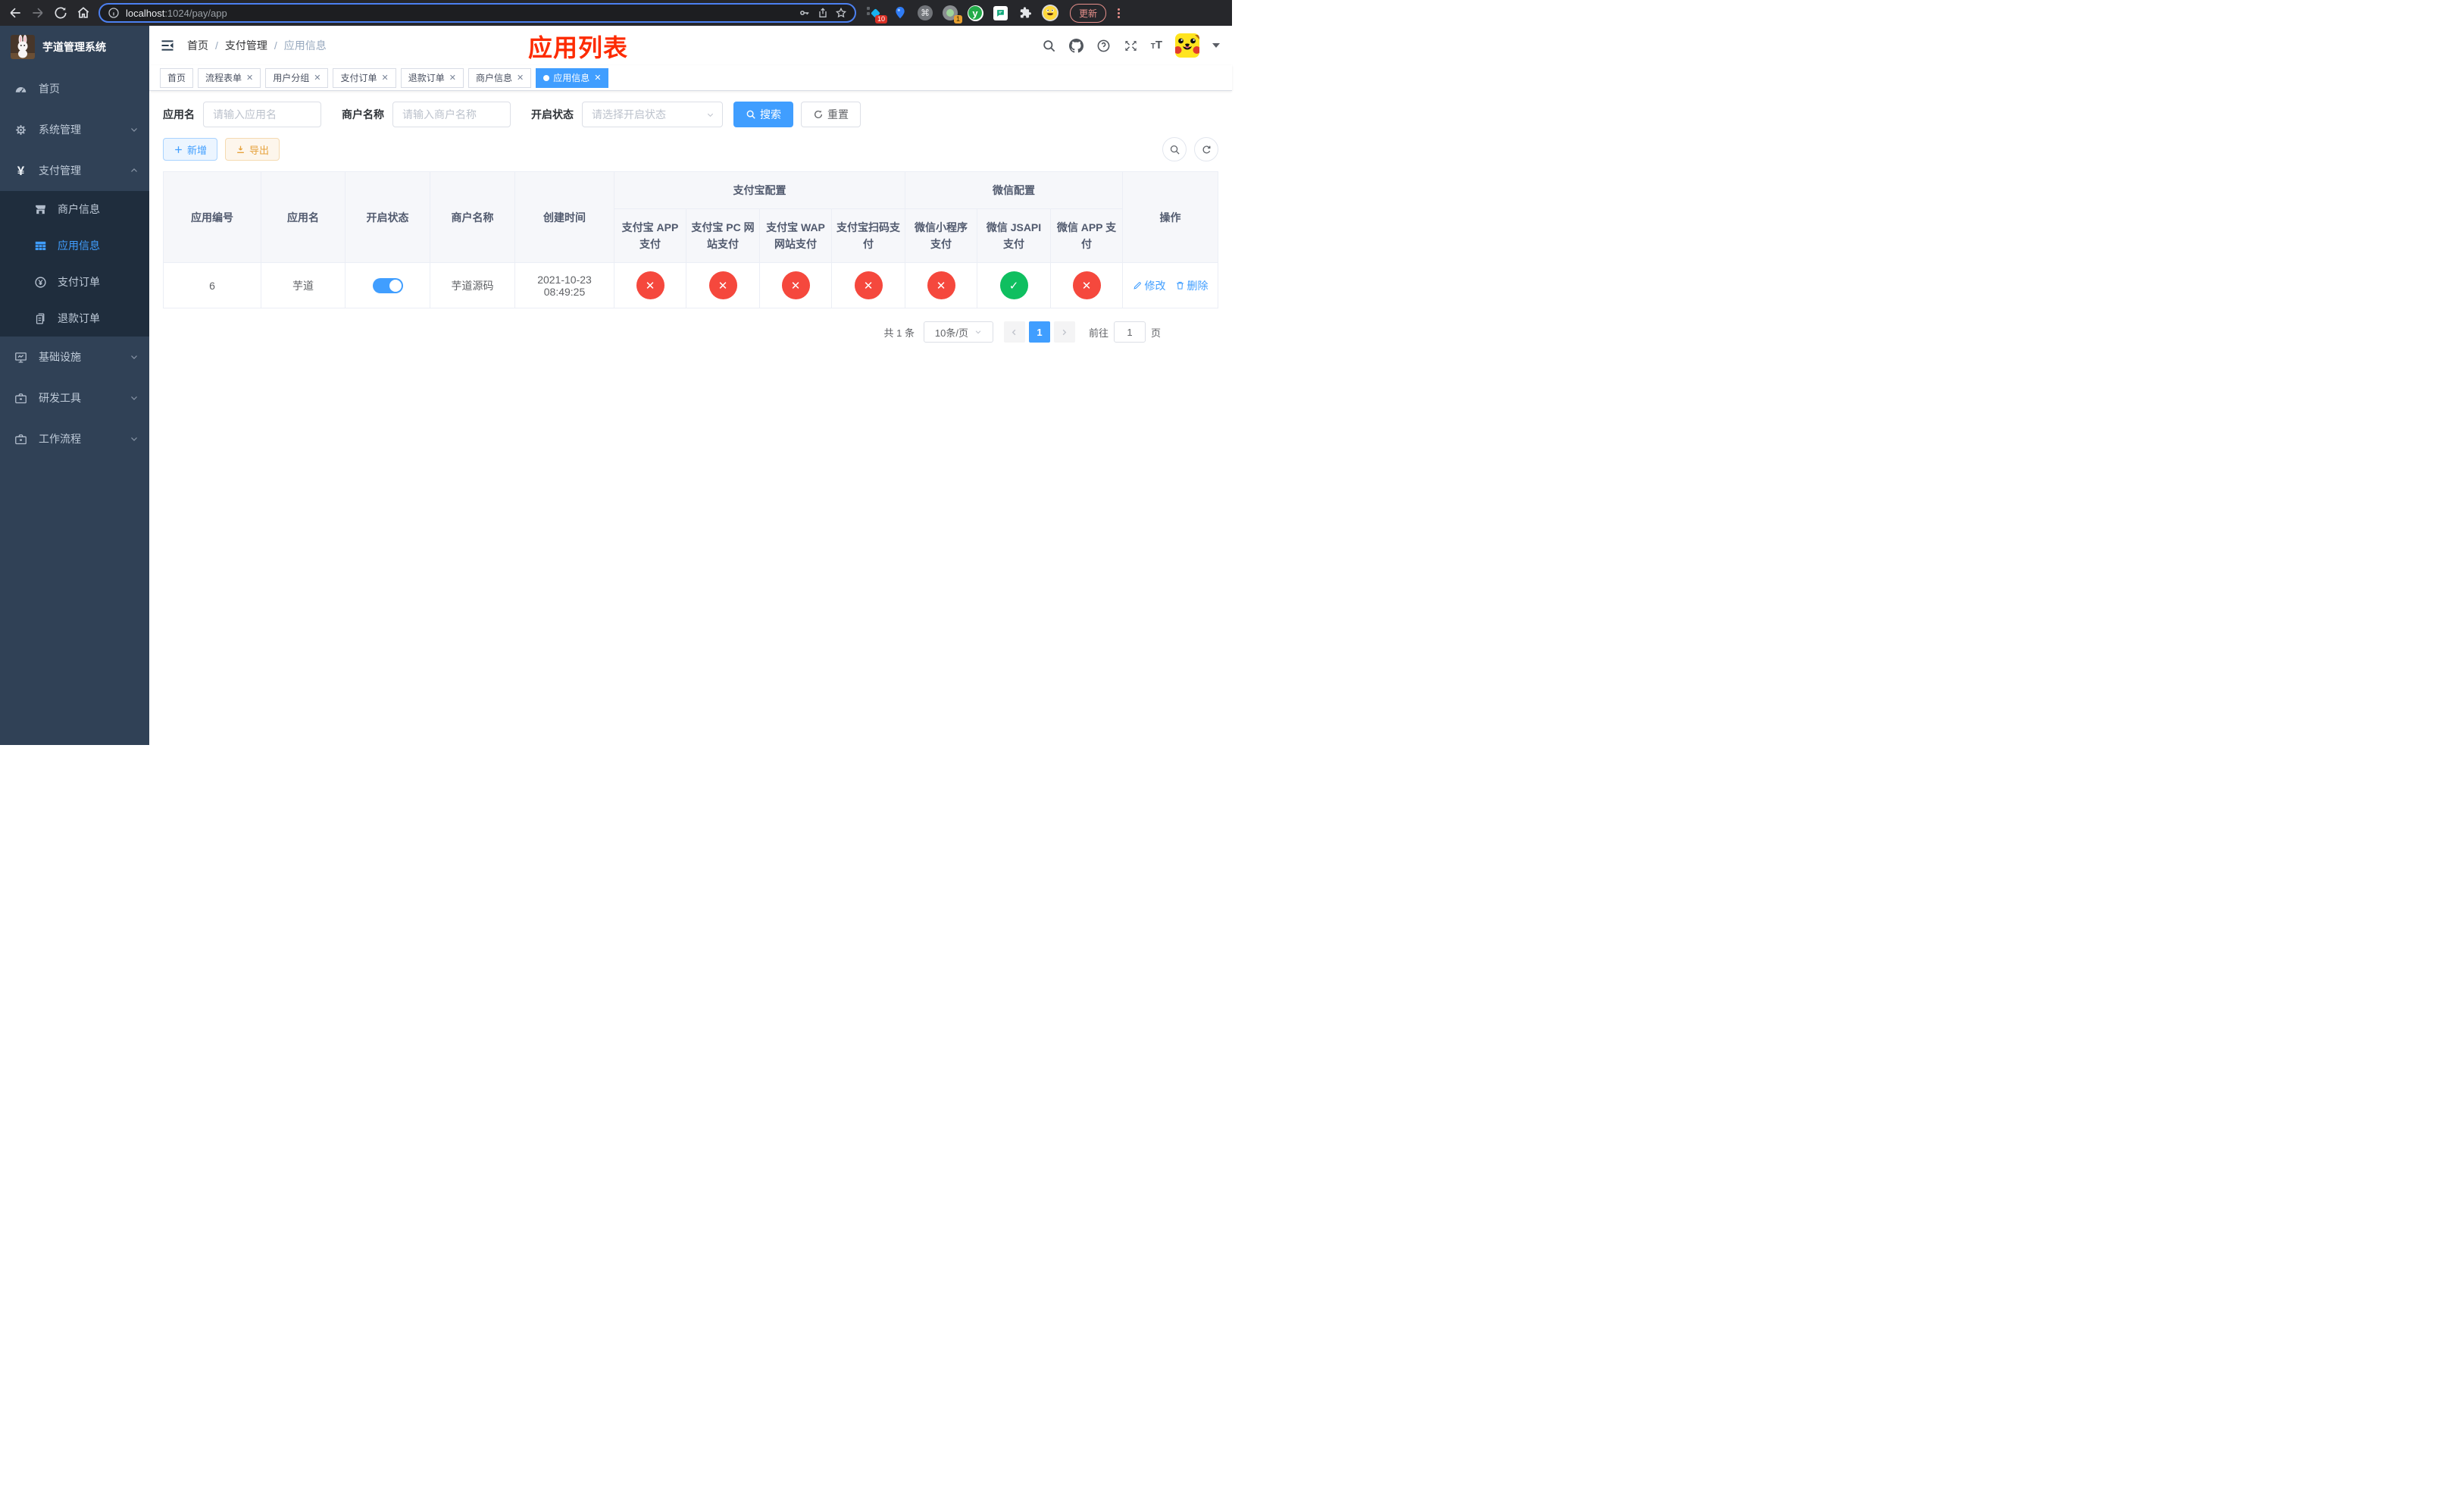 The height and width of the screenshot is (1490, 2464). Describe the element at coordinates (1155, 333) in the screenshot. I see `goto-unit-label: 页` at that location.